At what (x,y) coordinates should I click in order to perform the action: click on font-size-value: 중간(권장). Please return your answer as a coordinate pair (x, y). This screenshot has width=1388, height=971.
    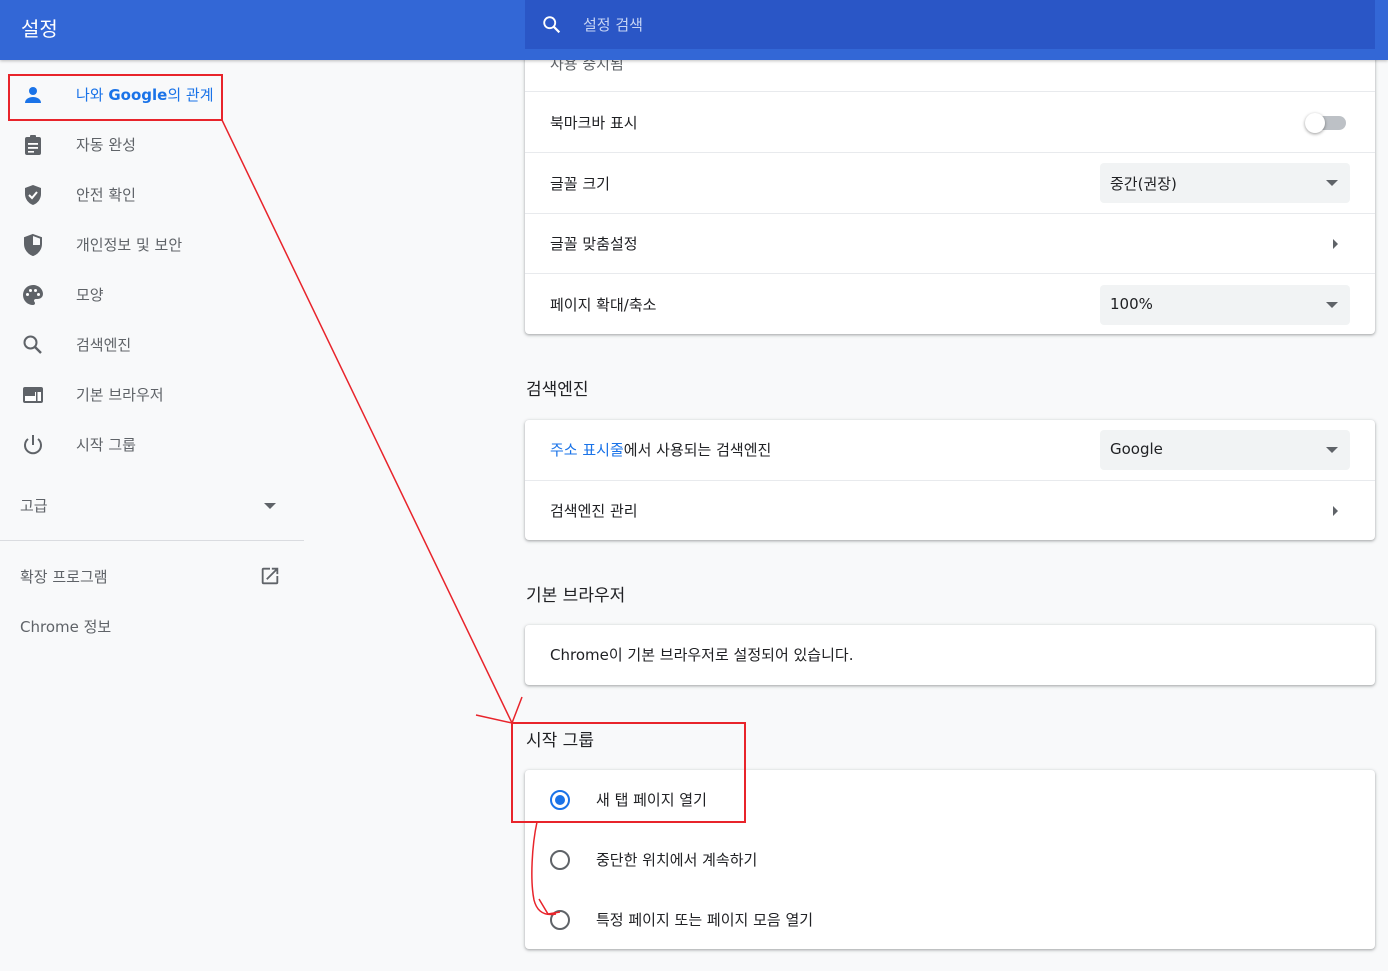
    Looking at the image, I should click on (1143, 184).